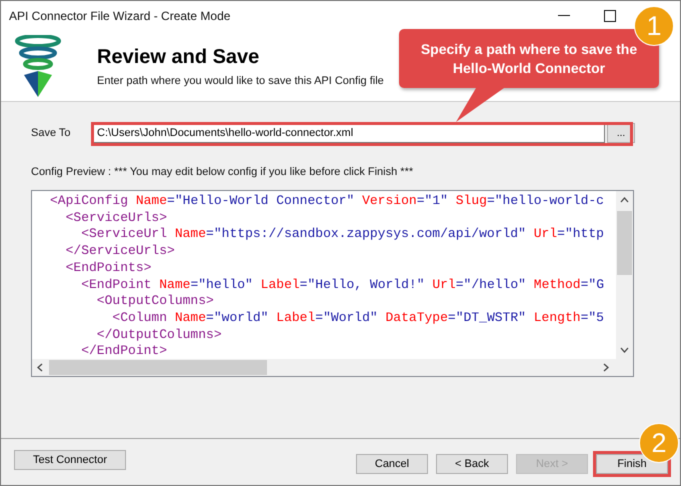 Image resolution: width=681 pixels, height=486 pixels. I want to click on page-subtitle: Enter path where you would like to save this API Config file, so click(240, 80).